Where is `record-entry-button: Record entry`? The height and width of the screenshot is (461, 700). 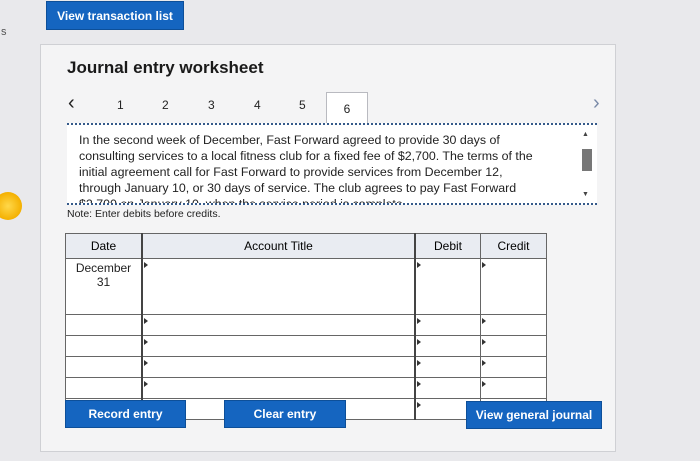
record-entry-button: Record entry is located at coordinates (125, 414).